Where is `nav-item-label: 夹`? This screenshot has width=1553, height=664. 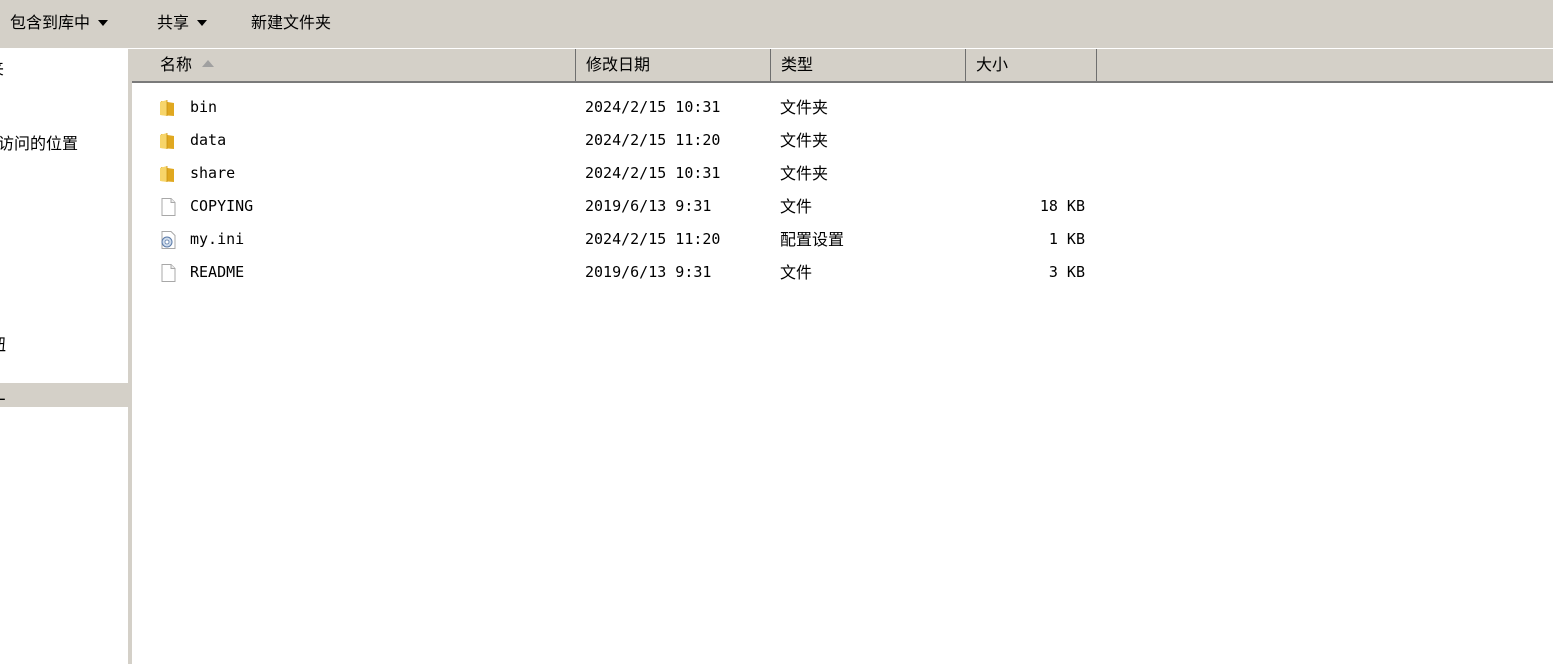
nav-item-label: 夹 is located at coordinates (2, 68).